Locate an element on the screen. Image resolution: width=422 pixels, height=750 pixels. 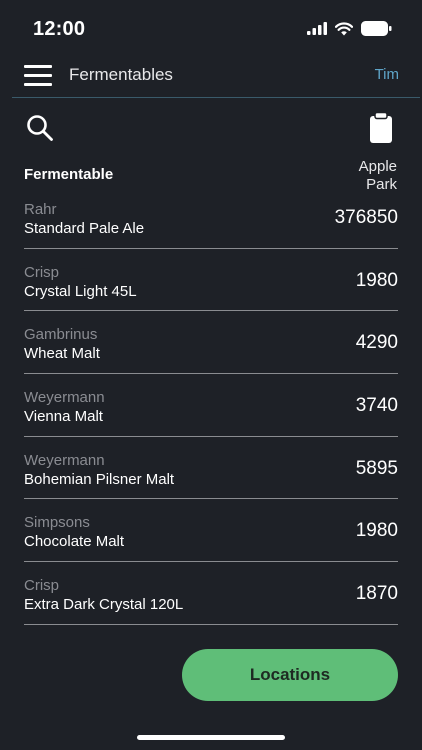
list-item: Gambrinus Wheat Malt 4290 is located at coordinates (211, 343).